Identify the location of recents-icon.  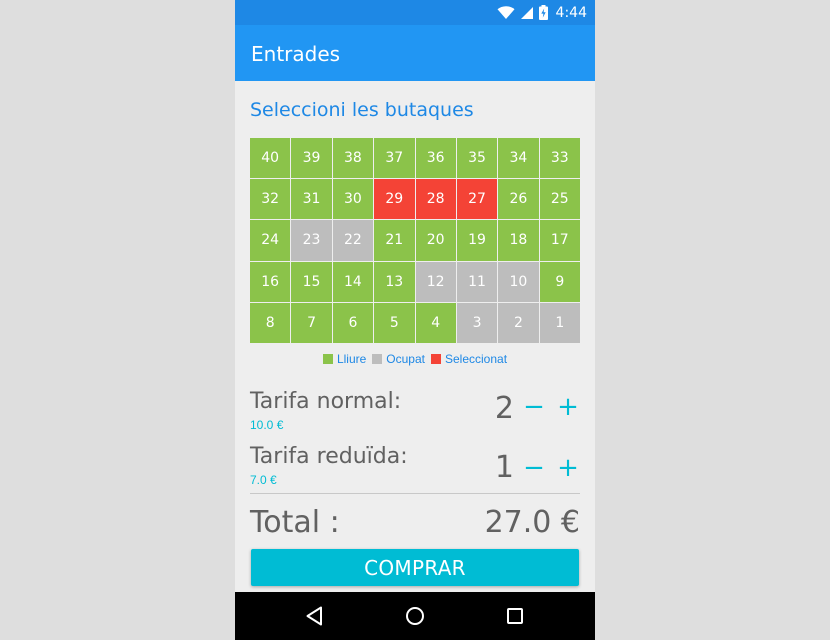
(515, 616).